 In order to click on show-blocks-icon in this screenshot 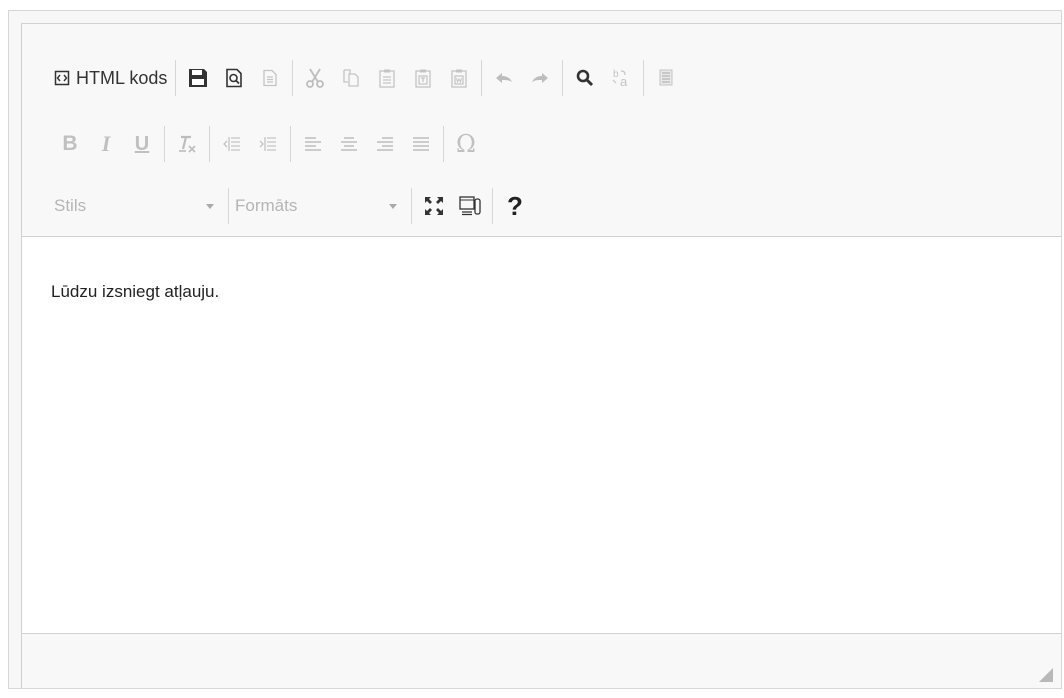, I will do `click(666, 77)`.